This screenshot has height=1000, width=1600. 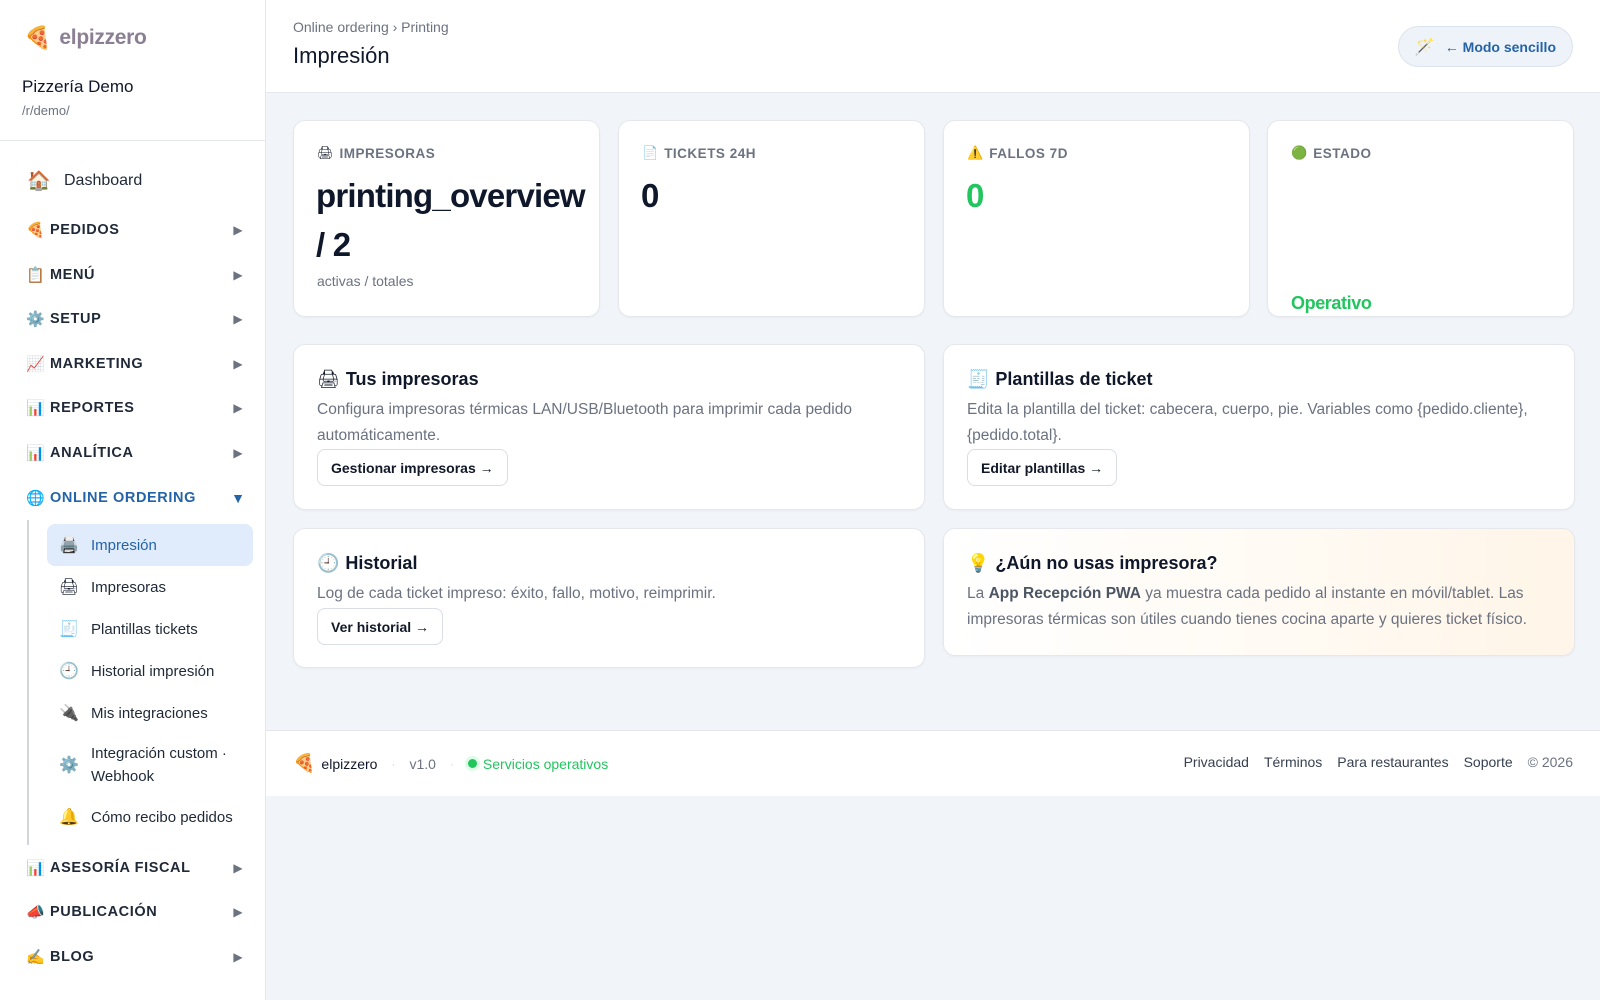 What do you see at coordinates (365, 281) in the screenshot?
I see `stat-subtext: activas / totales` at bounding box center [365, 281].